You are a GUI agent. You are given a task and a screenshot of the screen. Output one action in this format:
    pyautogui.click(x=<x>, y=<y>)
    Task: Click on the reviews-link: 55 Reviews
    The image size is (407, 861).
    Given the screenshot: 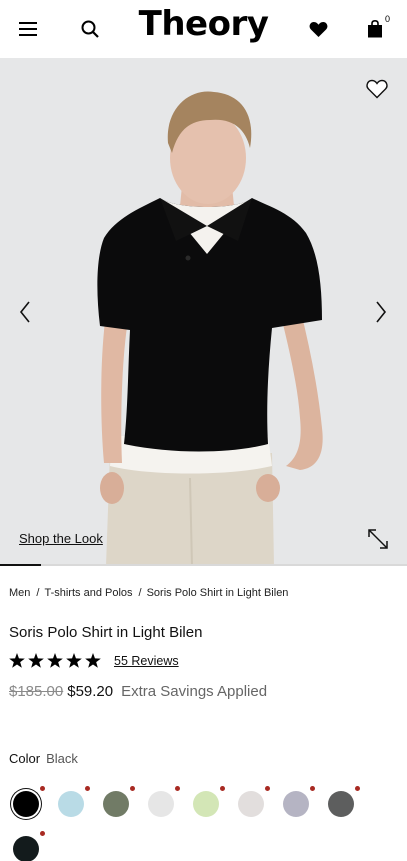 What is the action you would take?
    pyautogui.click(x=146, y=661)
    